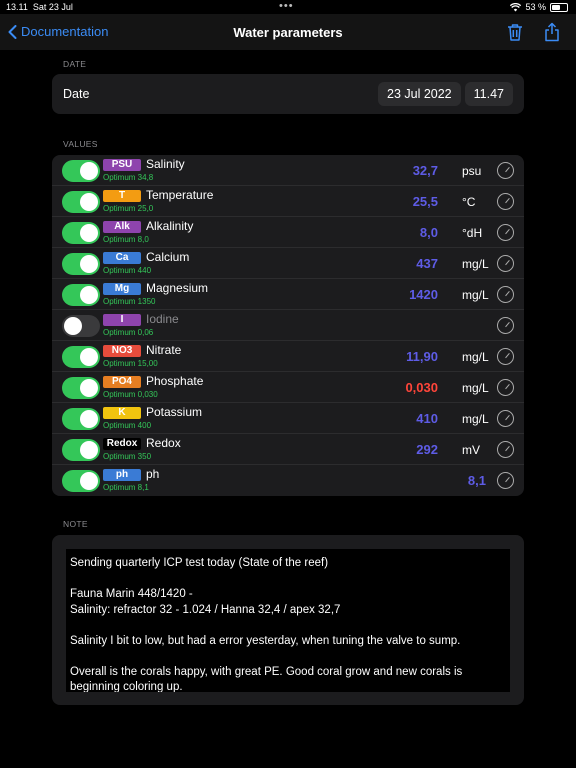  Describe the element at coordinates (288, 480) in the screenshot. I see `parameter-row: ph ph Optimum 8,1 8,1` at that location.